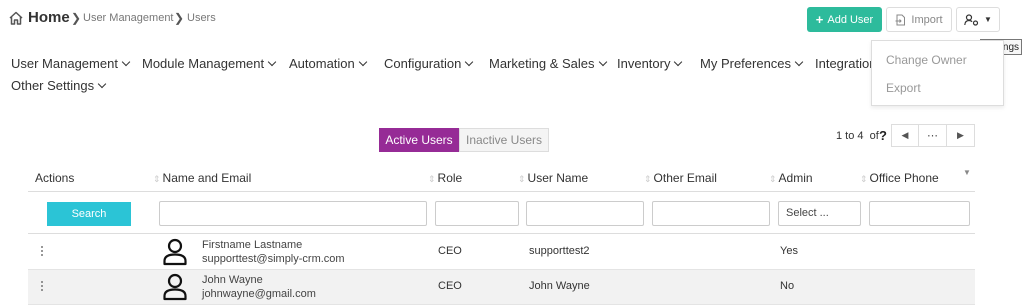 The width and height of the screenshot is (1024, 306). Describe the element at coordinates (477, 213) in the screenshot. I see `role-filter-input` at that location.